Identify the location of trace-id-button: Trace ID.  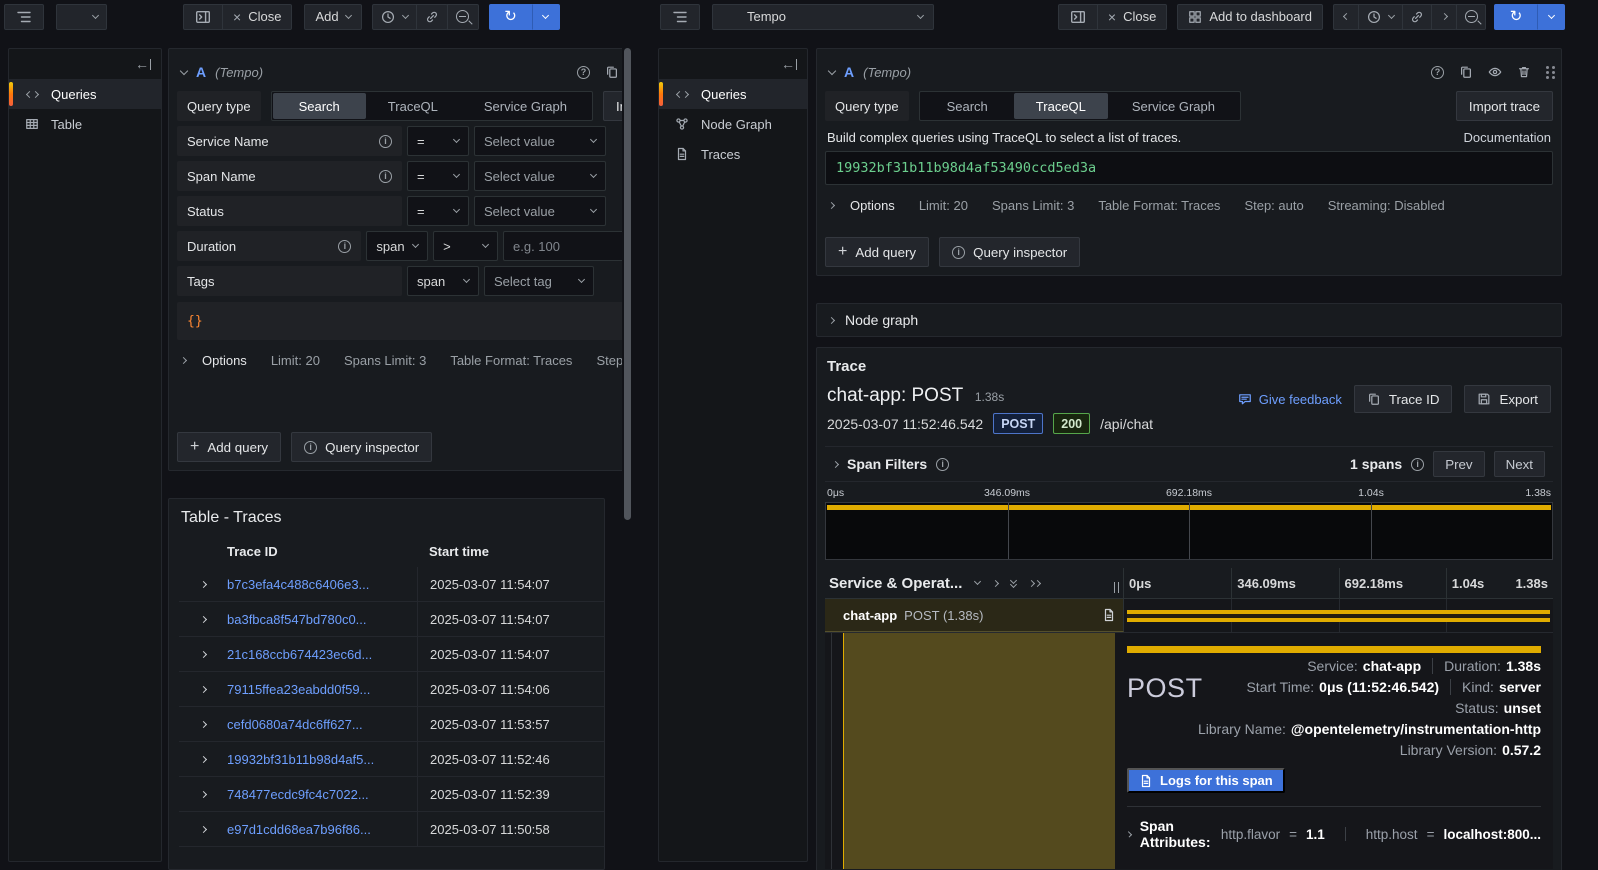
(1403, 399).